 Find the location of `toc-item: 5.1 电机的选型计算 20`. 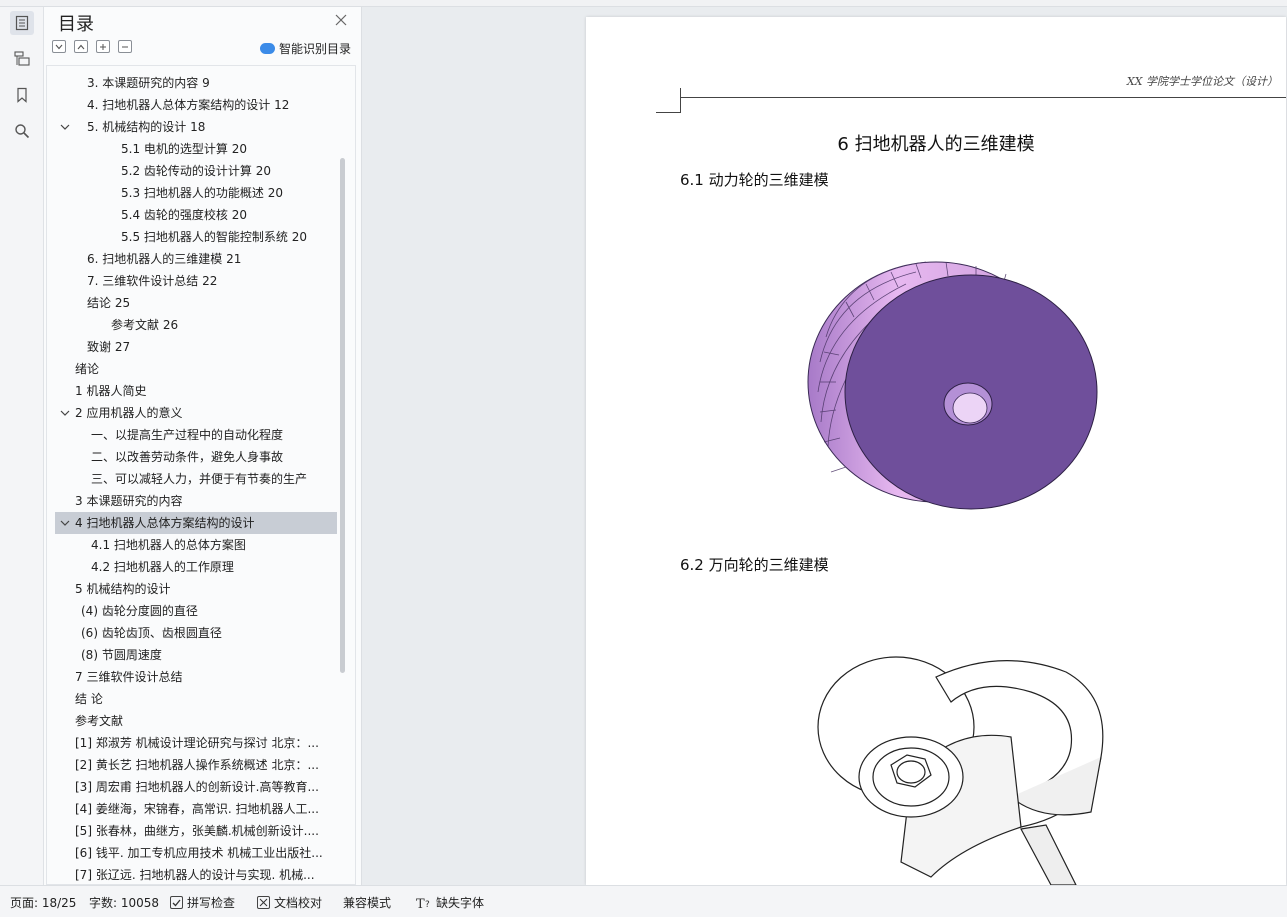

toc-item: 5.1 电机的选型计算 20 is located at coordinates (184, 149).